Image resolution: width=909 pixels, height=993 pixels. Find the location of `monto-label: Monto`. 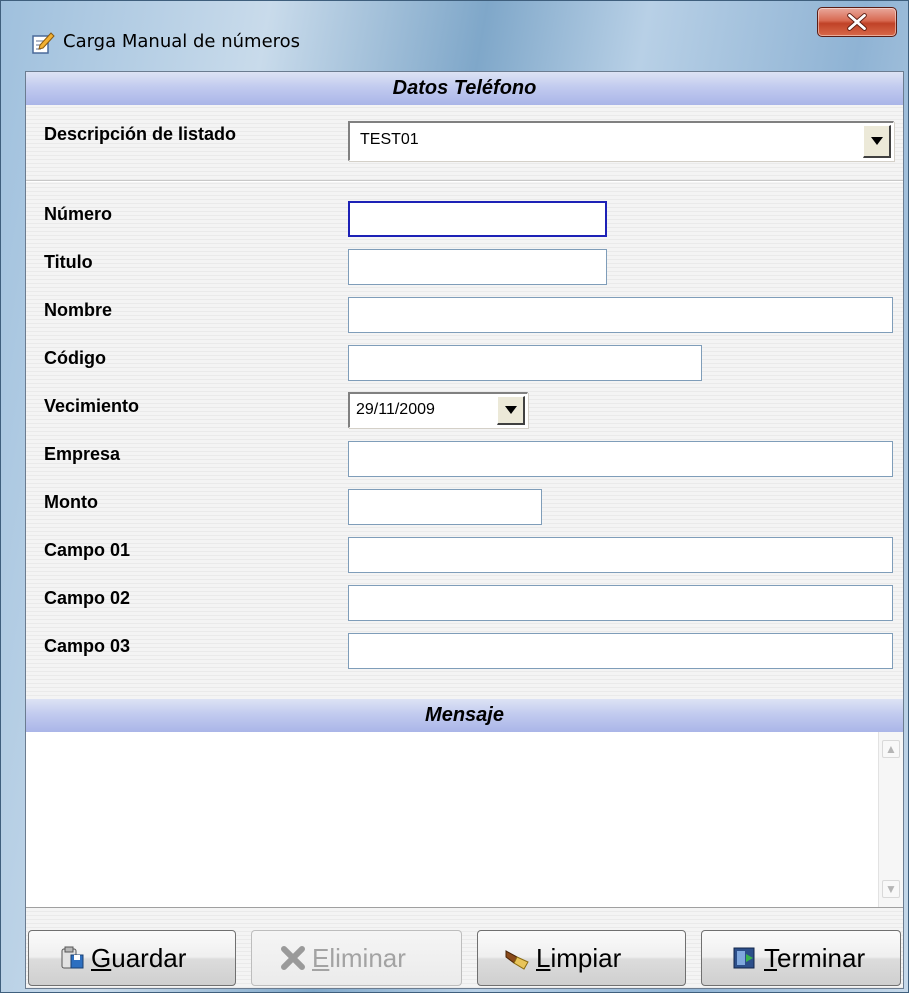

monto-label: Monto is located at coordinates (71, 502).